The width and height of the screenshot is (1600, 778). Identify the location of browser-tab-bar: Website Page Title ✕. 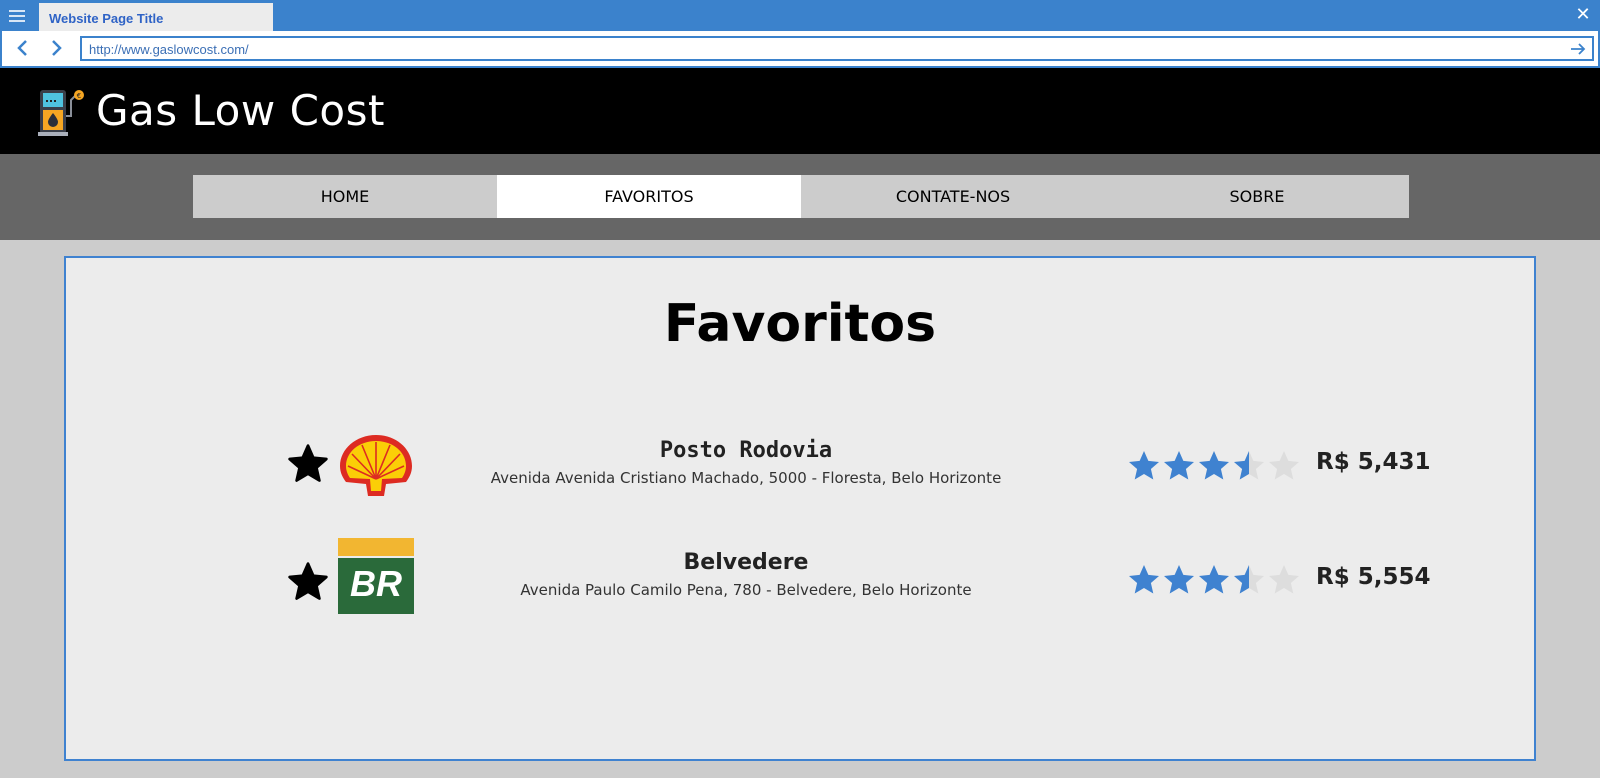
(800, 15).